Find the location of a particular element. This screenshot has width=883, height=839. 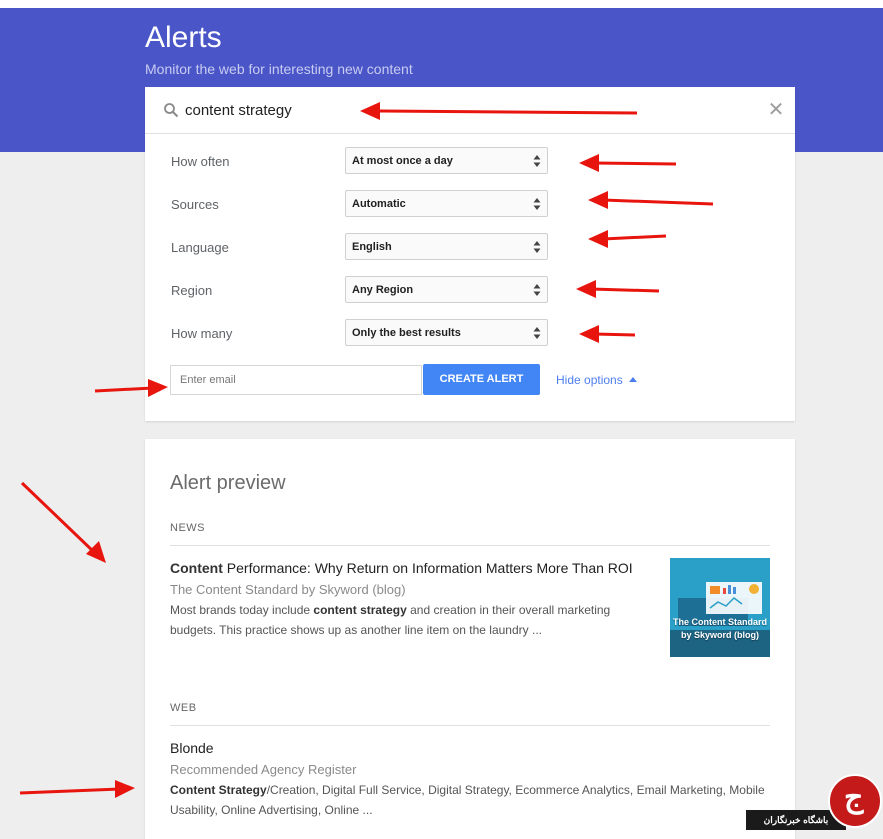

watermark-logo: باشگاه خبرنگاران ج is located at coordinates (814, 801).